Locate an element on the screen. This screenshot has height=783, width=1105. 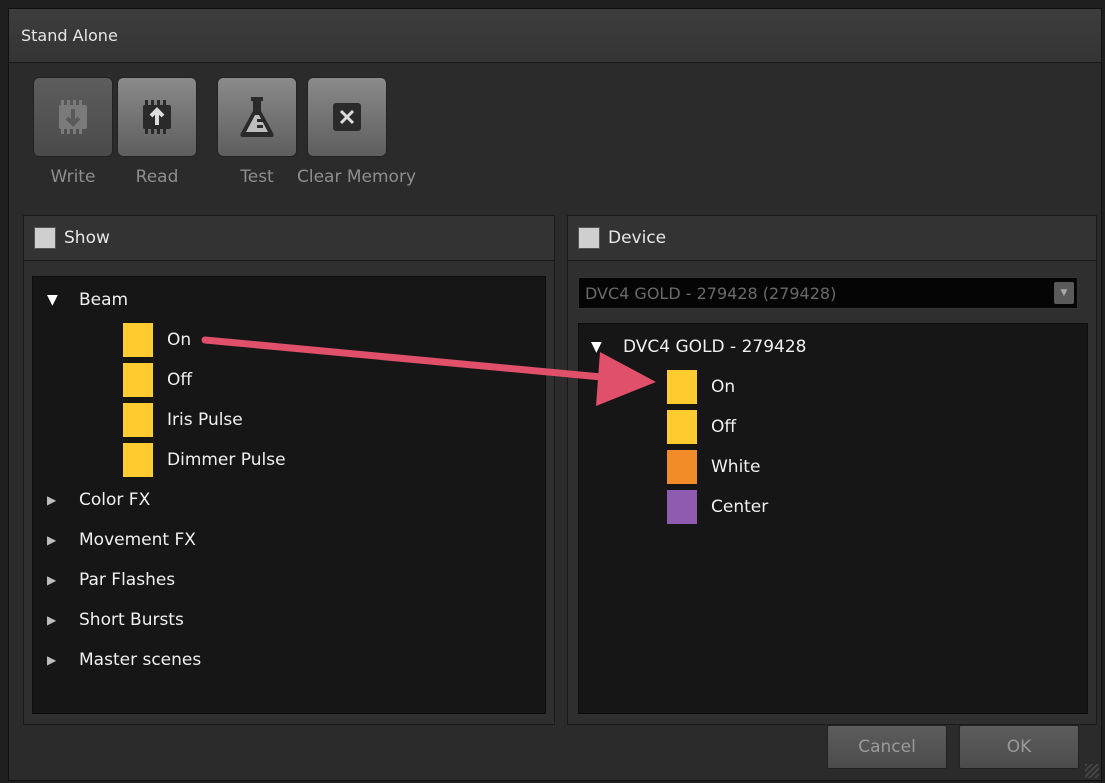
annotation-arrow is located at coordinates (428, 371).